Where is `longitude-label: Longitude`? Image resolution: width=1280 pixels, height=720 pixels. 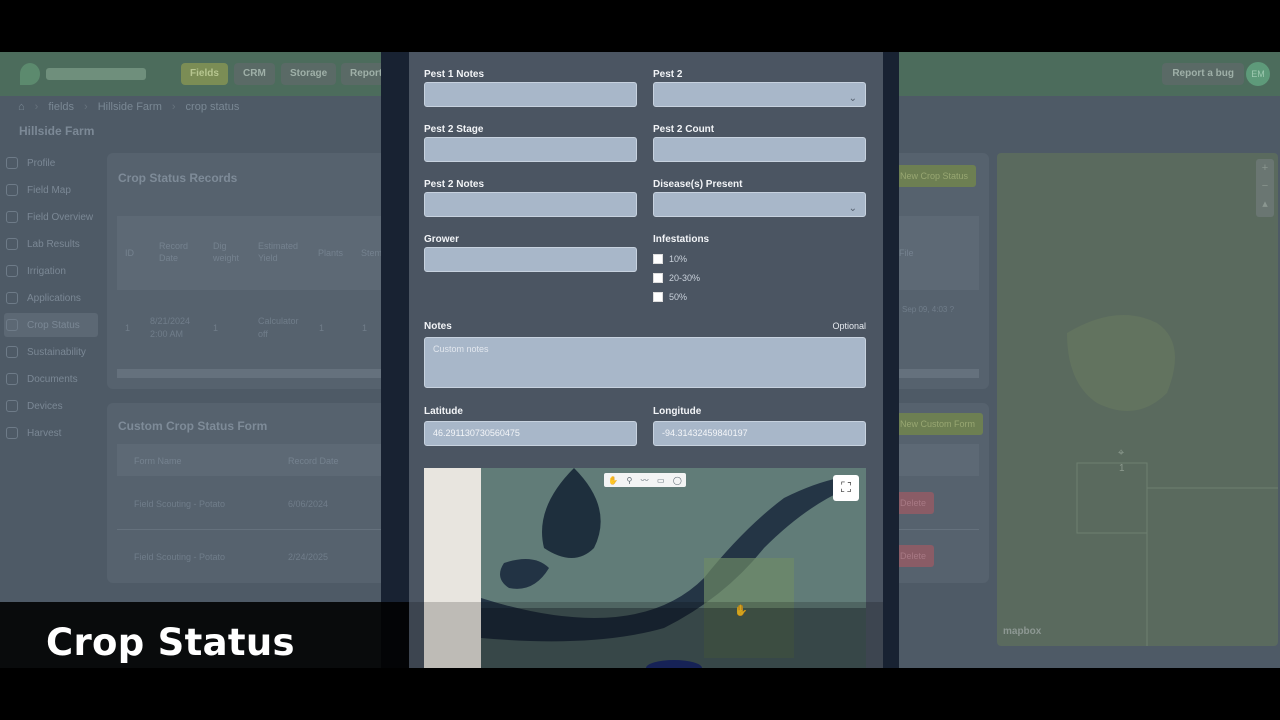 longitude-label: Longitude is located at coordinates (677, 411).